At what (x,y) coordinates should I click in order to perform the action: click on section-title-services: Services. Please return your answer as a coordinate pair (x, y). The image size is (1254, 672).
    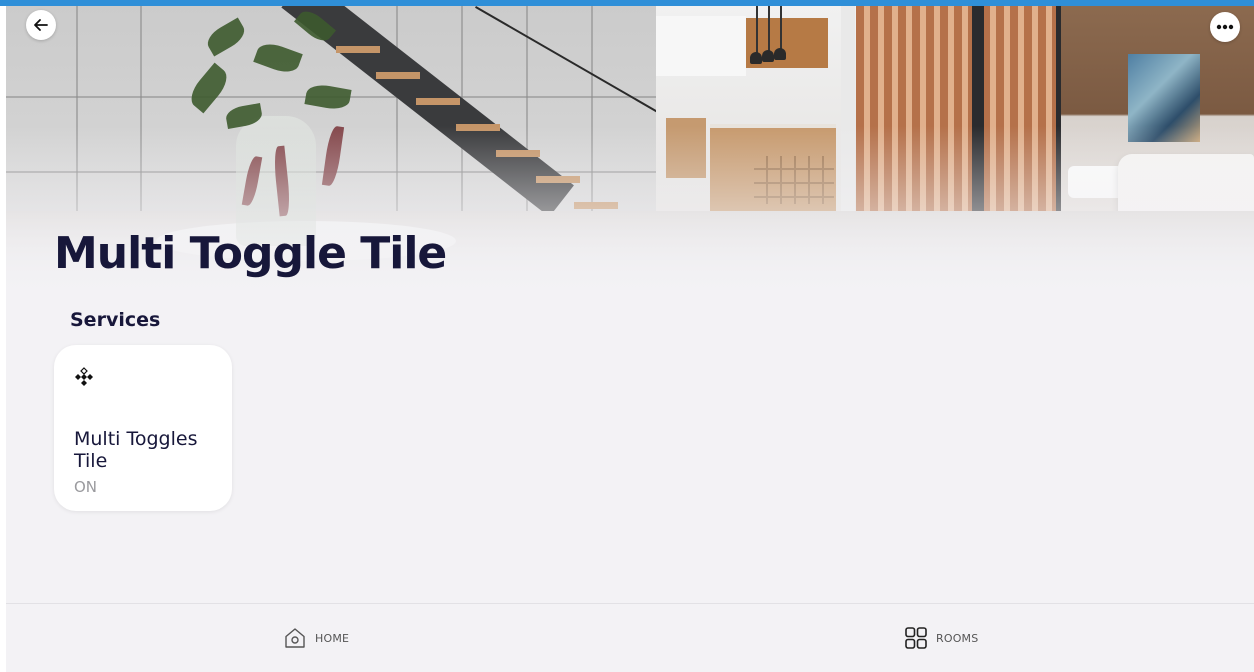
    Looking at the image, I should click on (115, 320).